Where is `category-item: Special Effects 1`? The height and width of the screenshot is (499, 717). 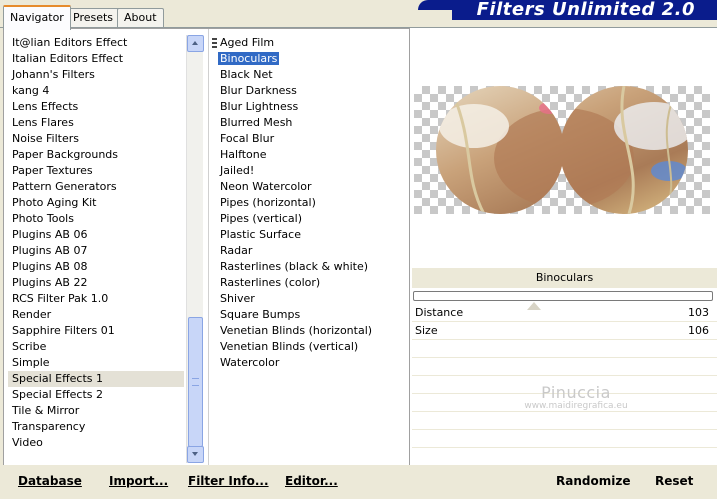 category-item: Special Effects 1 is located at coordinates (96, 379).